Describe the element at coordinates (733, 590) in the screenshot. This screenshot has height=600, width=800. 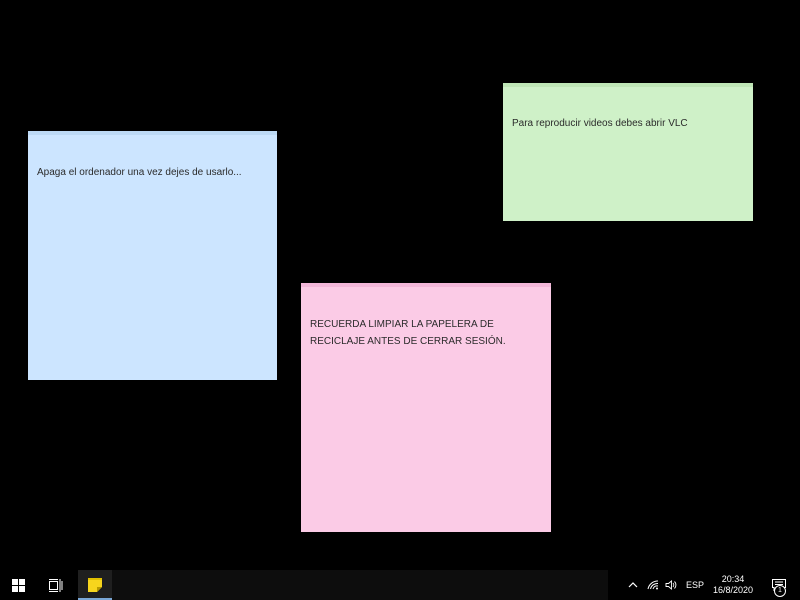
I see `clock-date: 16/8/2020` at that location.